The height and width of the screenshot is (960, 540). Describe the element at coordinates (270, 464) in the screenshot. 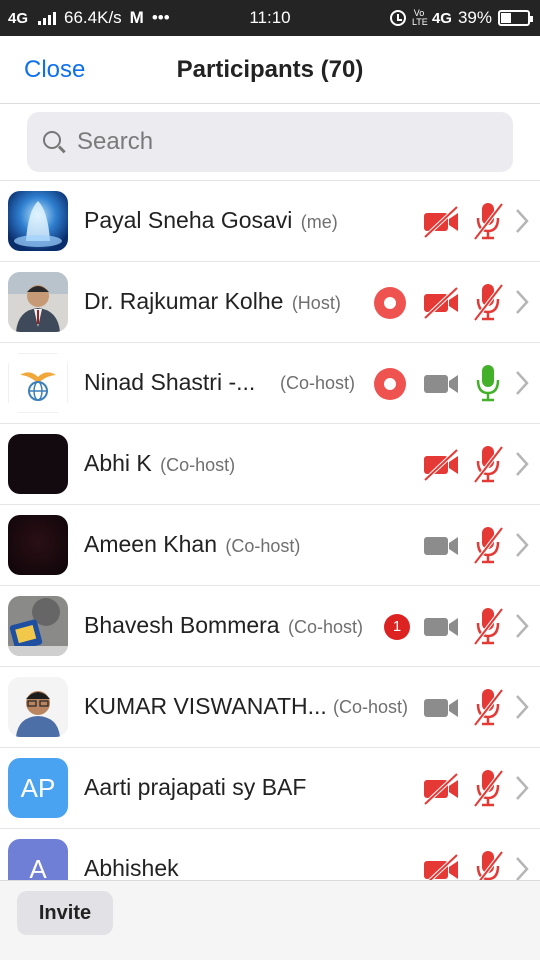

I see `participant-row: Abhi K (Co-host)` at that location.